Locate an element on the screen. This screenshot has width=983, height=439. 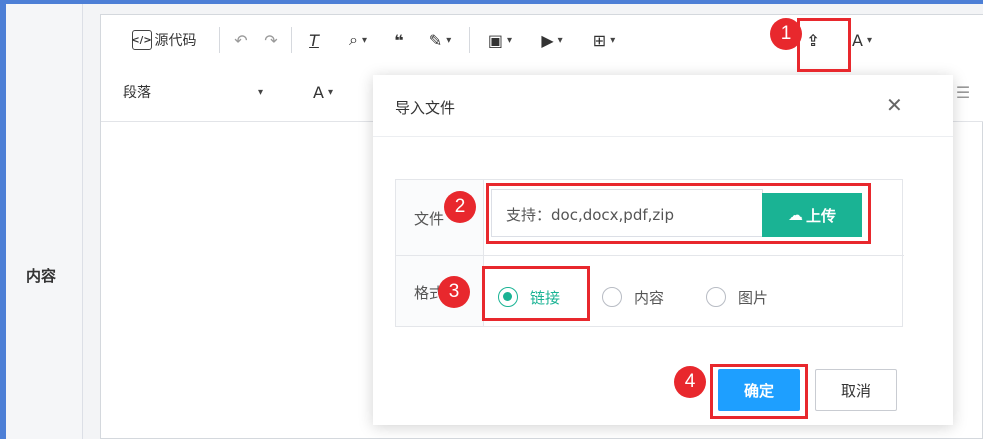
source-code-button: </> 源代码 is located at coordinates (164, 40).